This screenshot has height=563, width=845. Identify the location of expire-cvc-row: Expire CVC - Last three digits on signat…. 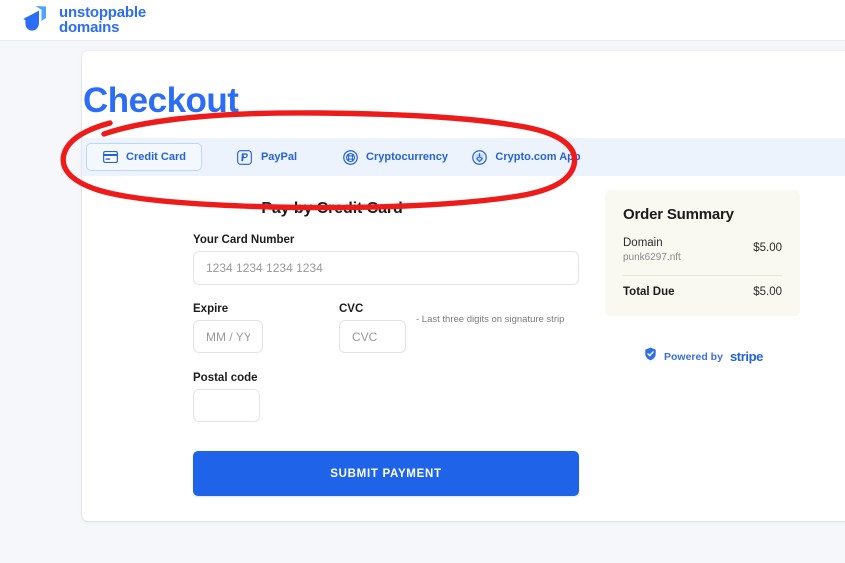
(386, 328).